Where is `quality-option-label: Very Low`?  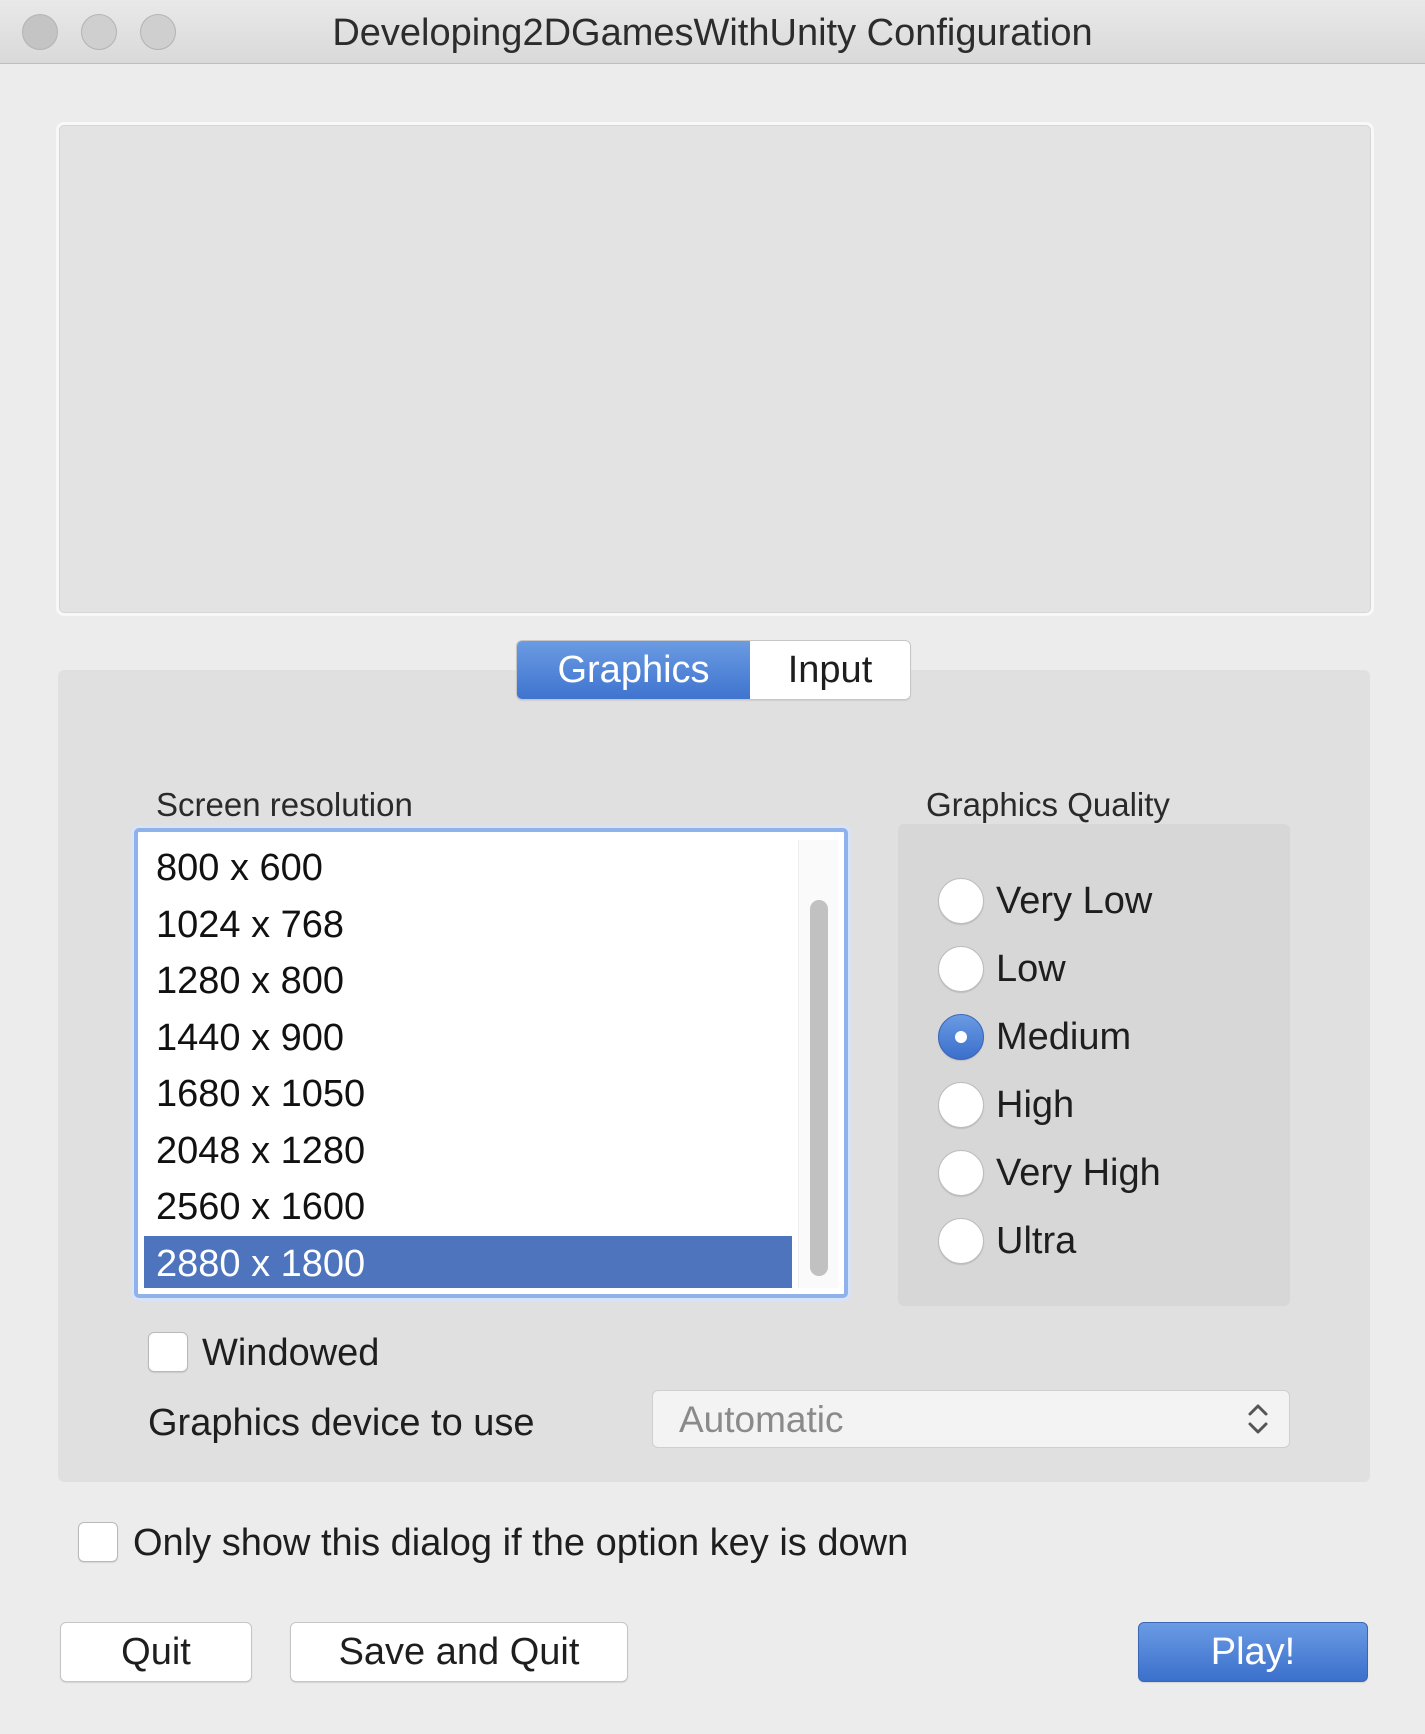 quality-option-label: Very Low is located at coordinates (1074, 900).